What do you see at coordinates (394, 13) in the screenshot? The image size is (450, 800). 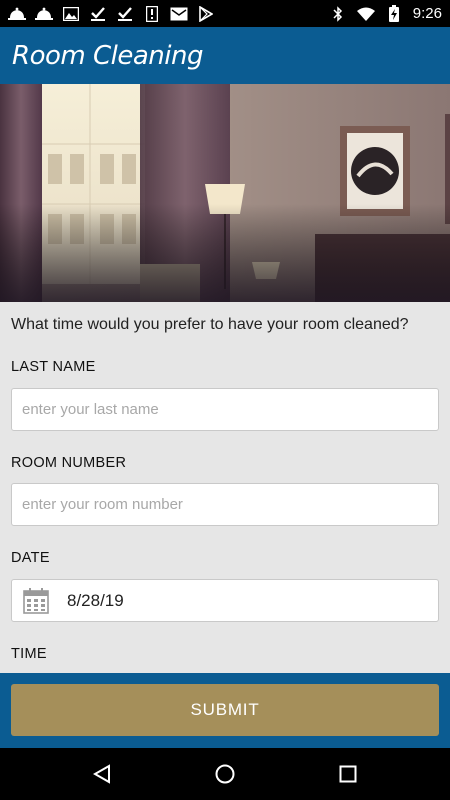 I see `battery-charging-icon` at bounding box center [394, 13].